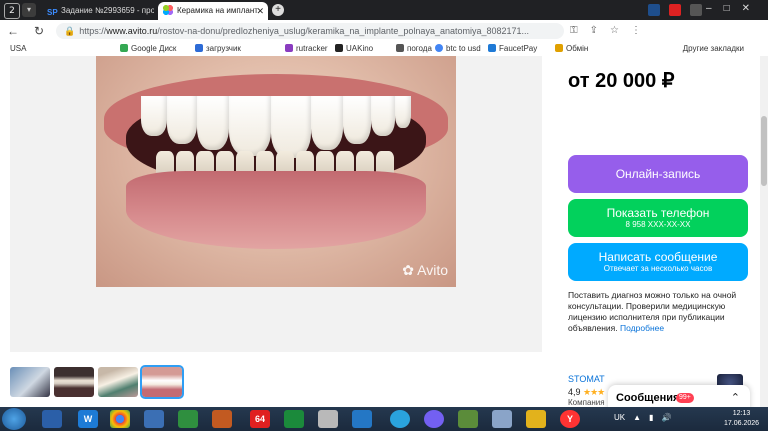 This screenshot has width=768, height=431. What do you see at coordinates (93, 31) in the screenshot?
I see `url-prefix: https://` at bounding box center [93, 31].